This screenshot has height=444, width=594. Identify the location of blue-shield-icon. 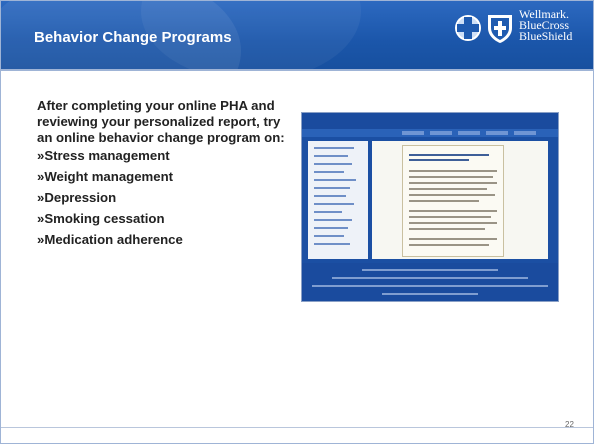
(500, 29).